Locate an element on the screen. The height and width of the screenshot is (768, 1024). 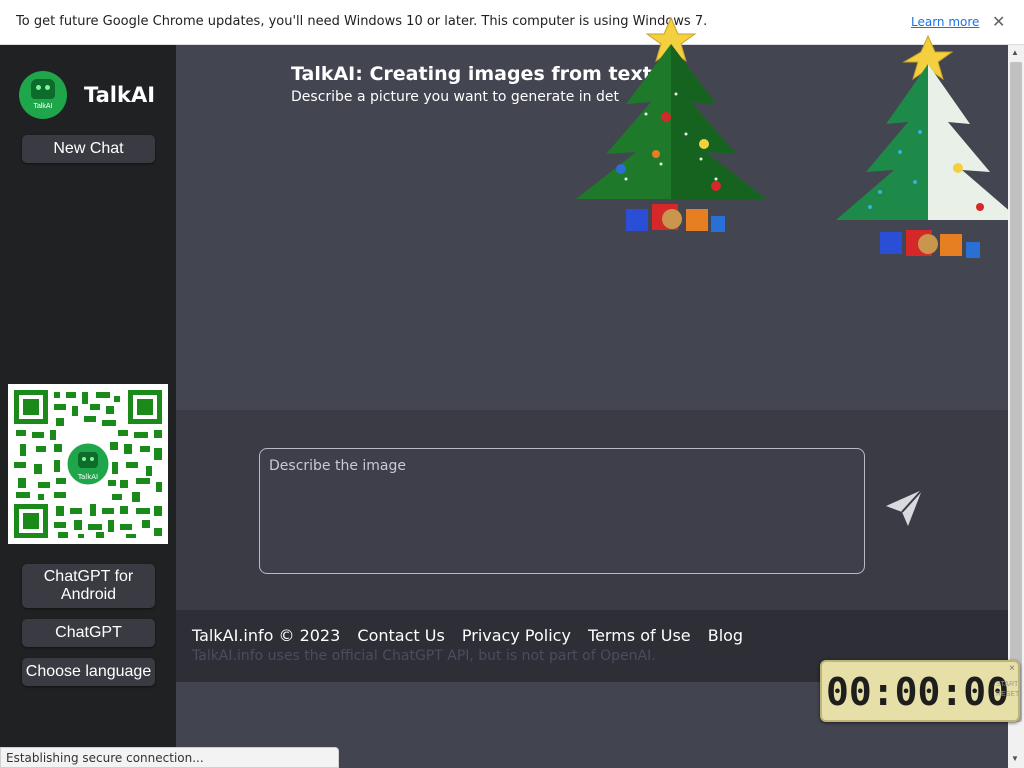
qr-code: TalkAI is located at coordinates (88, 464).